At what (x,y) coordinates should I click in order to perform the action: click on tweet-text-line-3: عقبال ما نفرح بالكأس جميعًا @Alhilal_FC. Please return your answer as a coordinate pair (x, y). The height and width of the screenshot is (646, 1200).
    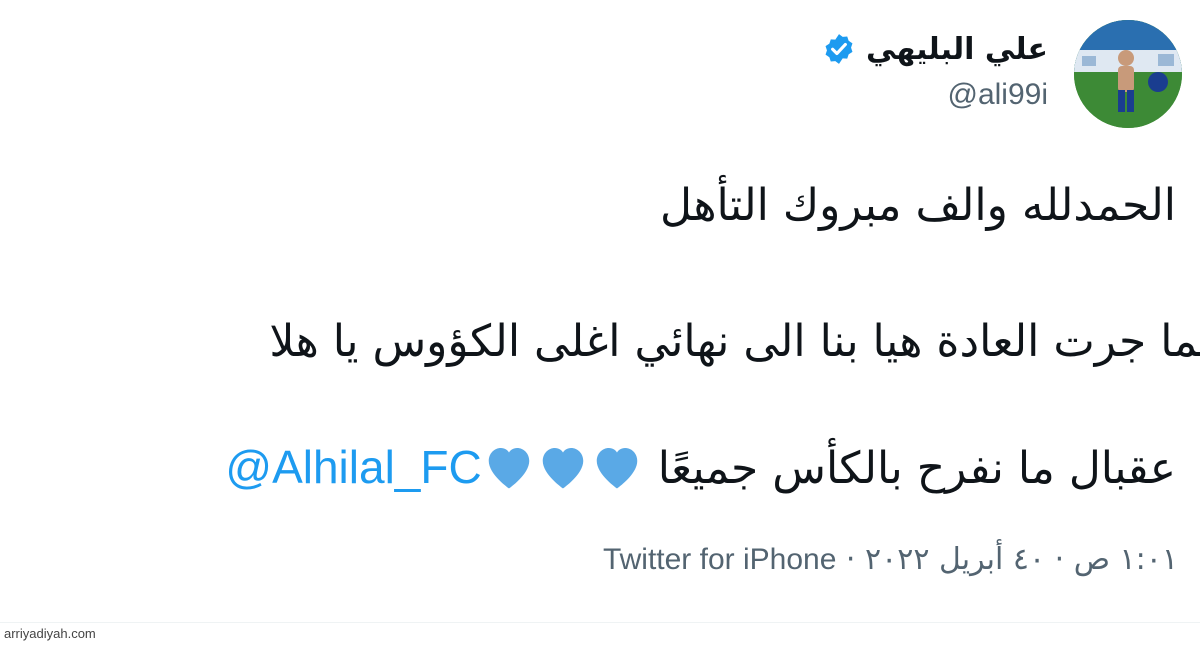
    Looking at the image, I should click on (700, 467).